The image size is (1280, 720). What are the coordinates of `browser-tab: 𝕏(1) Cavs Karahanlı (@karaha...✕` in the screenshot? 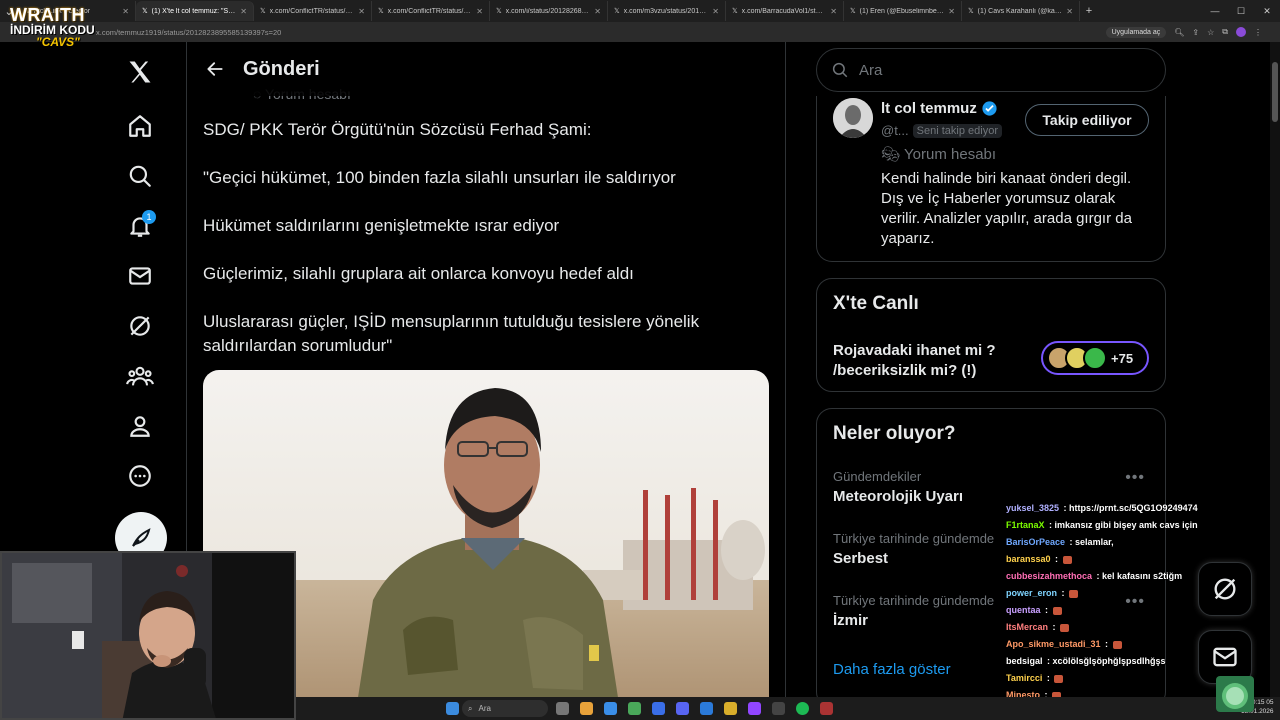 It's located at (1021, 11).